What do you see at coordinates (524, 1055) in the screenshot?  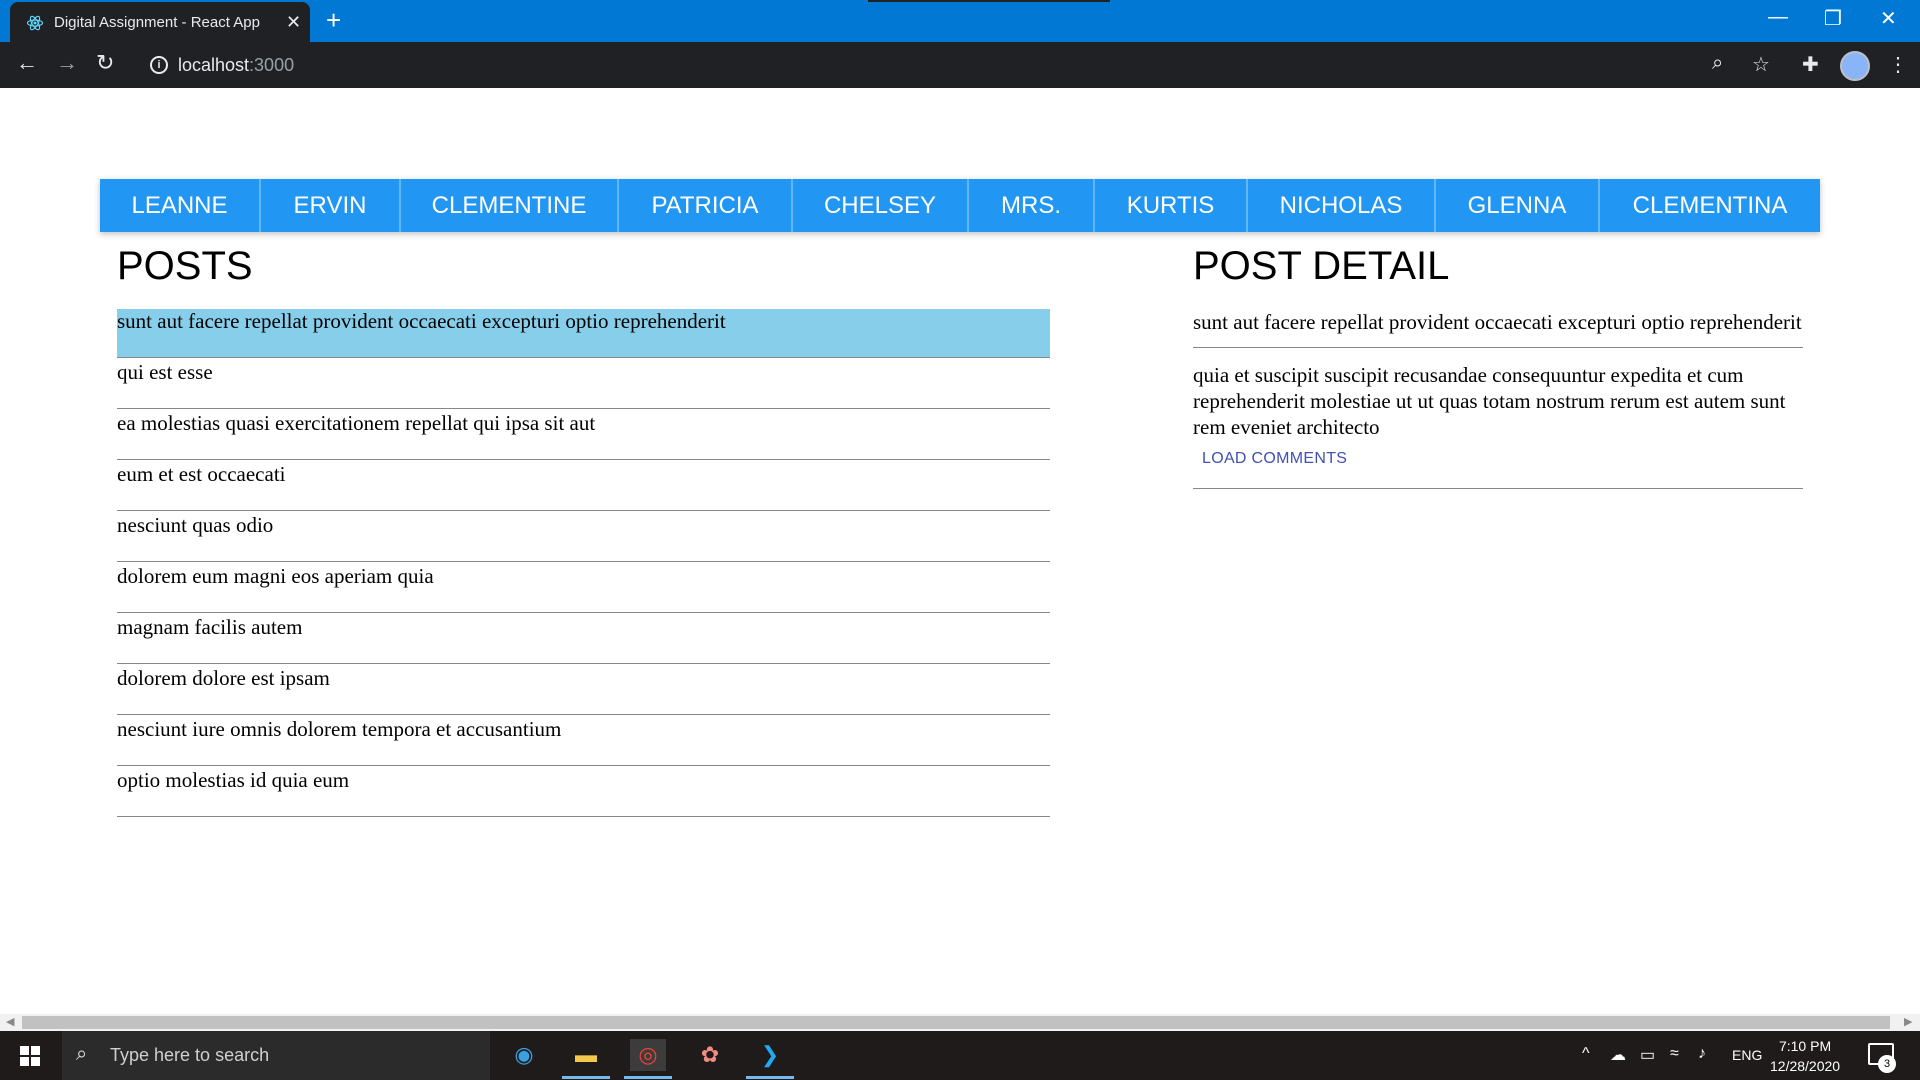 I see `edge-icon: ◉` at bounding box center [524, 1055].